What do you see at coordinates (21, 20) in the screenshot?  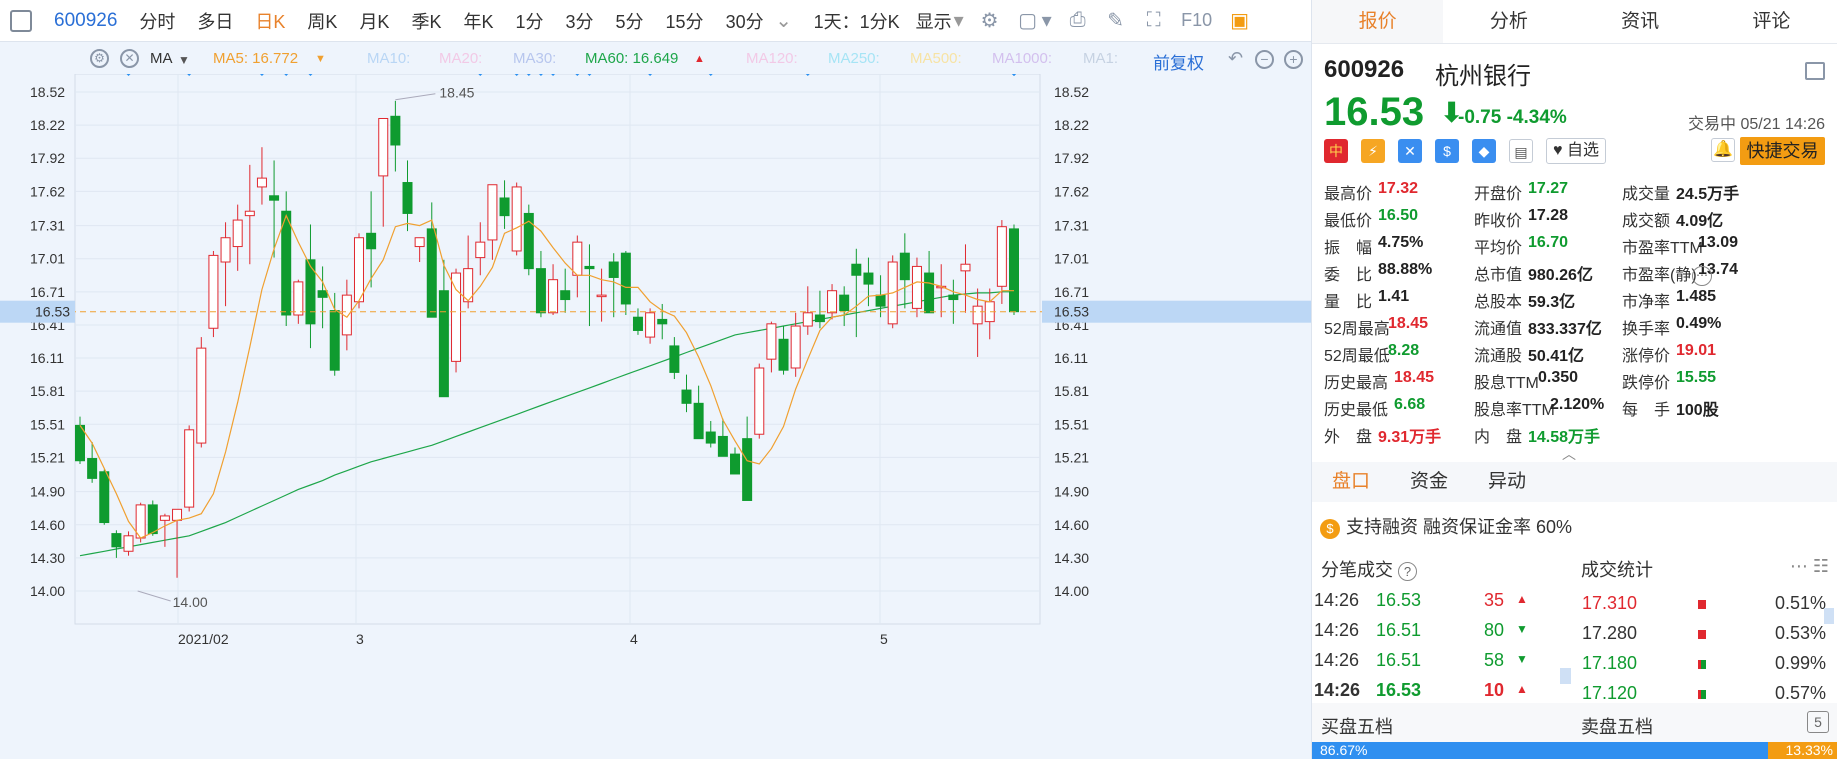 I see `sidebar-toggle-icon` at bounding box center [21, 20].